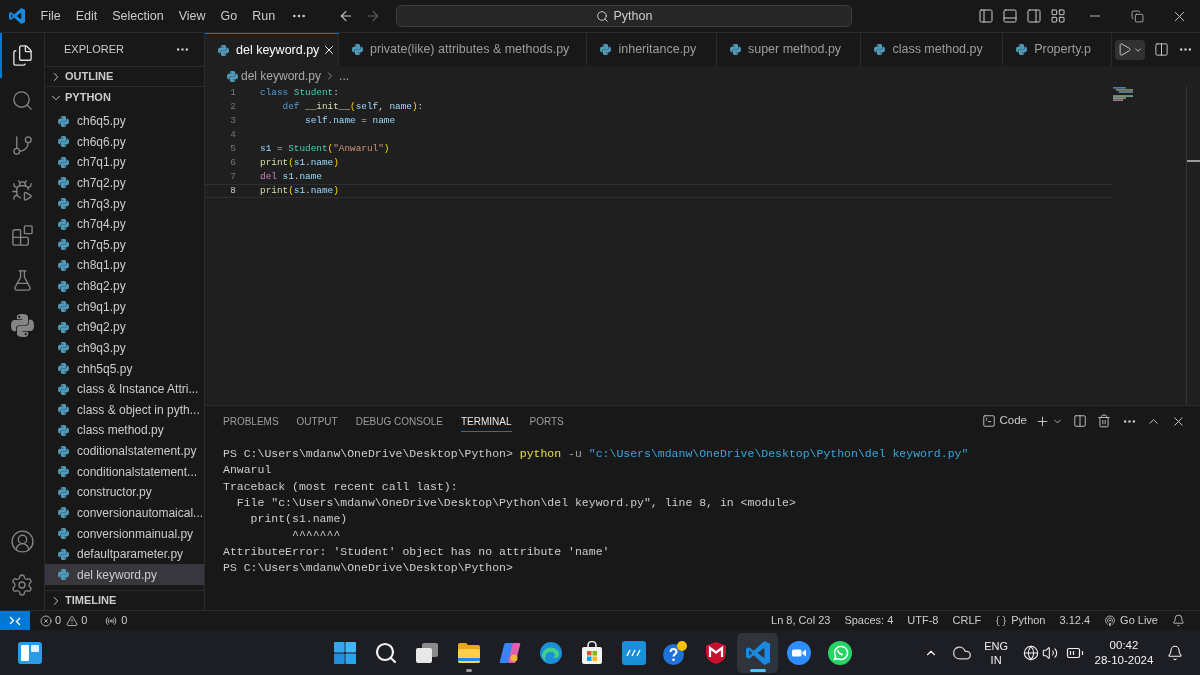 This screenshot has width=1200, height=675. I want to click on chat-phone-icon, so click(840, 652).